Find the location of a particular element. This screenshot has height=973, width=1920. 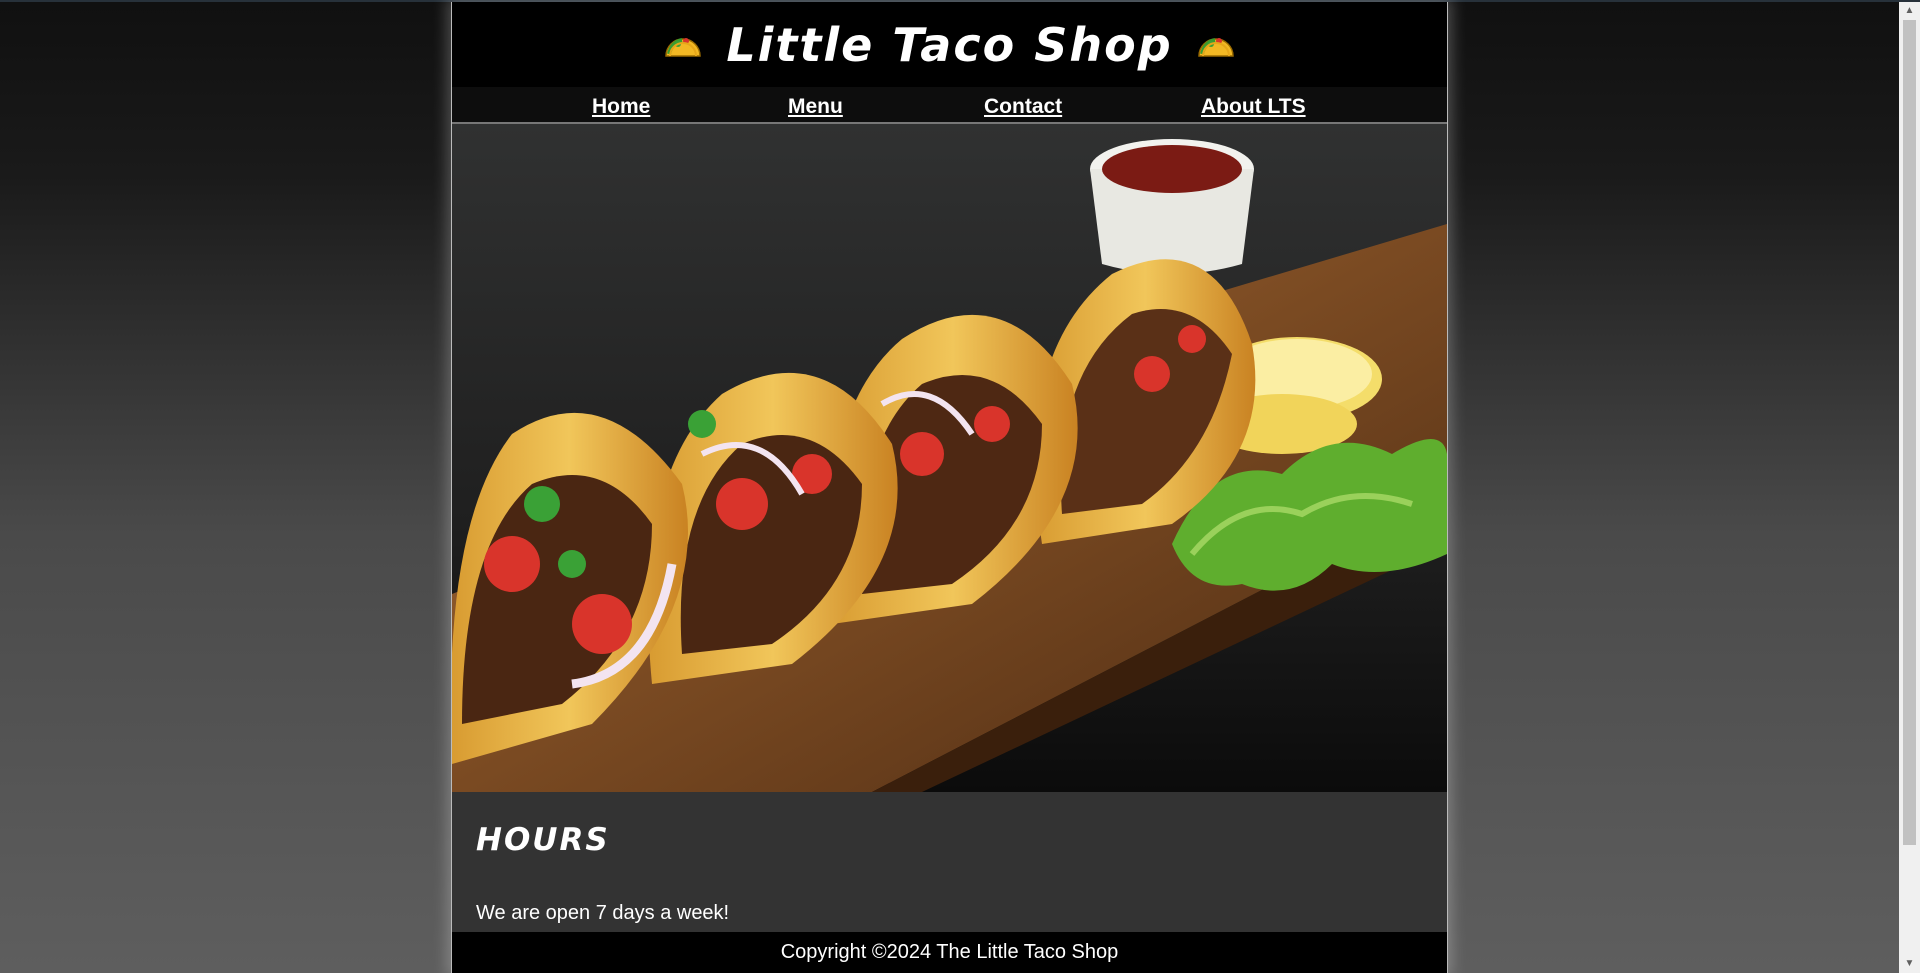

hours-text: We are open 7 days a week! is located at coordinates (603, 913).